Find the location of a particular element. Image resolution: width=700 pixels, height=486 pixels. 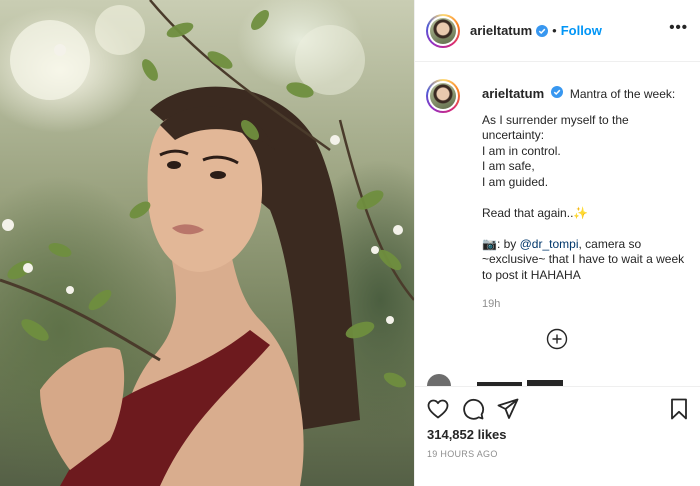

caption-line: As I surrender myself to the is located at coordinates (555, 119).